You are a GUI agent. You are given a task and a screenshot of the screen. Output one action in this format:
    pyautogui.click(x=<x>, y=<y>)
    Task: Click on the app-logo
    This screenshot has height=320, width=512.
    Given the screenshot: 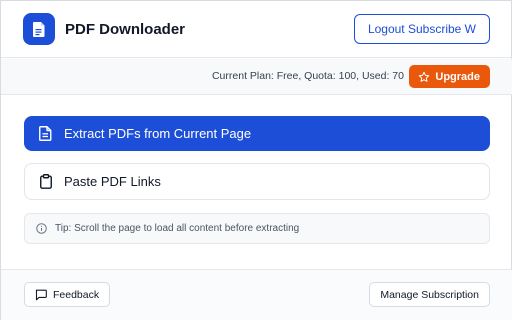 What is the action you would take?
    pyautogui.click(x=39, y=29)
    